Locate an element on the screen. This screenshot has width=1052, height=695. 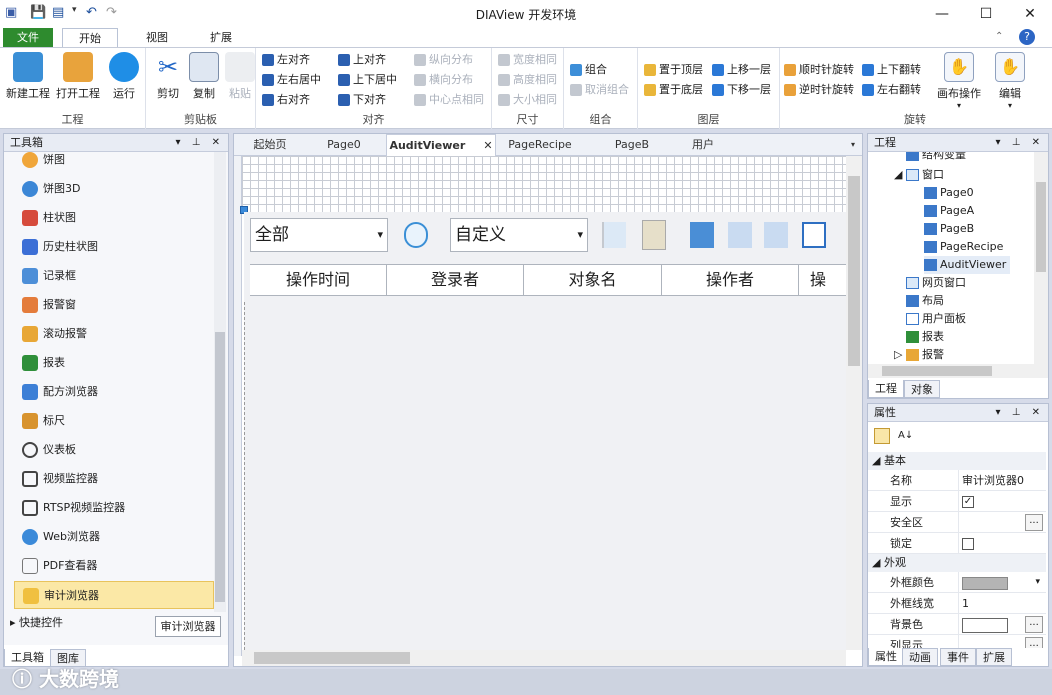
tab-list-dropdown-icon: ▾ is located at coordinates (853, 145).